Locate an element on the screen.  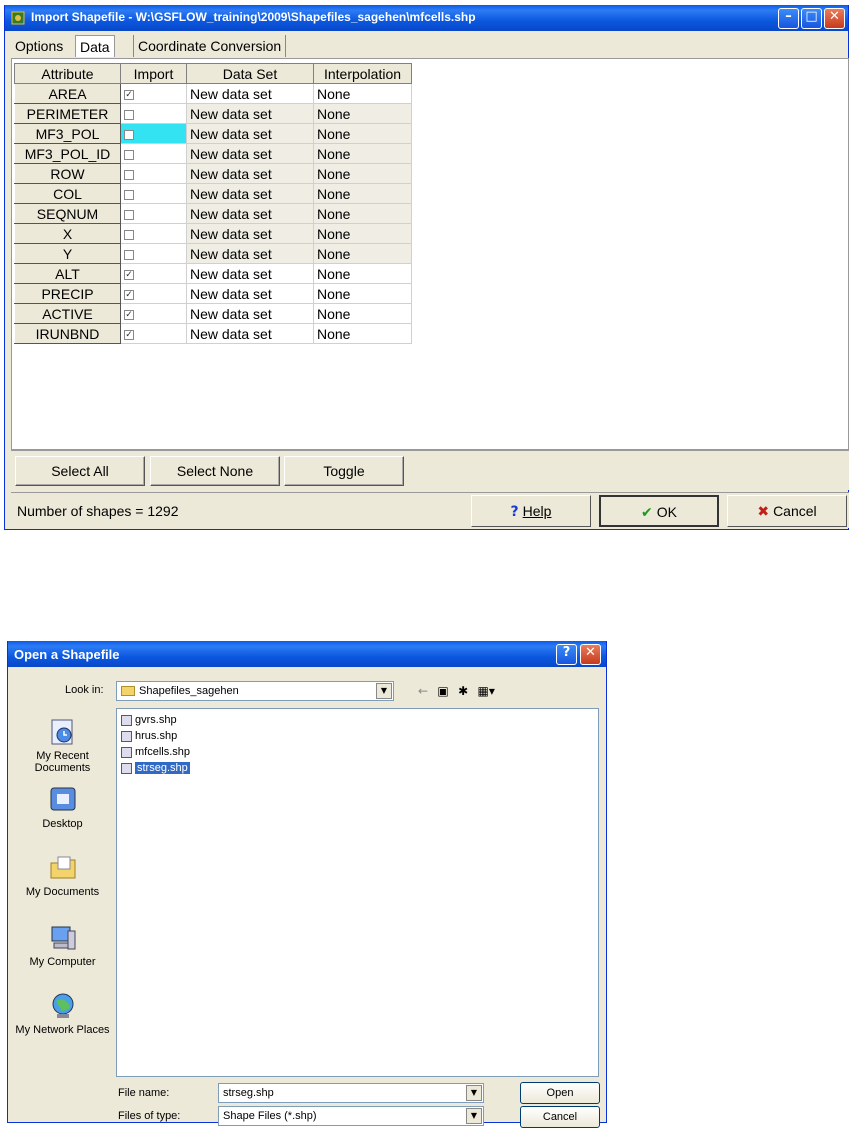
column-header-interpolation: Interpolation is located at coordinates (362, 73).